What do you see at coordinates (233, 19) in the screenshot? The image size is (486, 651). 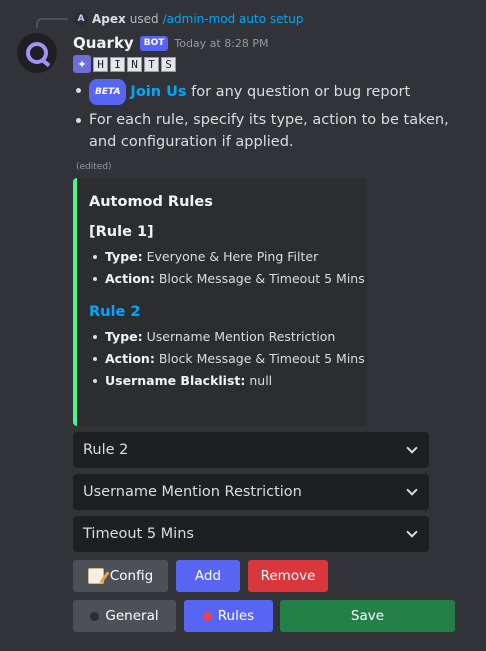 I see `reply-command: /admin-mod auto setup` at bounding box center [233, 19].